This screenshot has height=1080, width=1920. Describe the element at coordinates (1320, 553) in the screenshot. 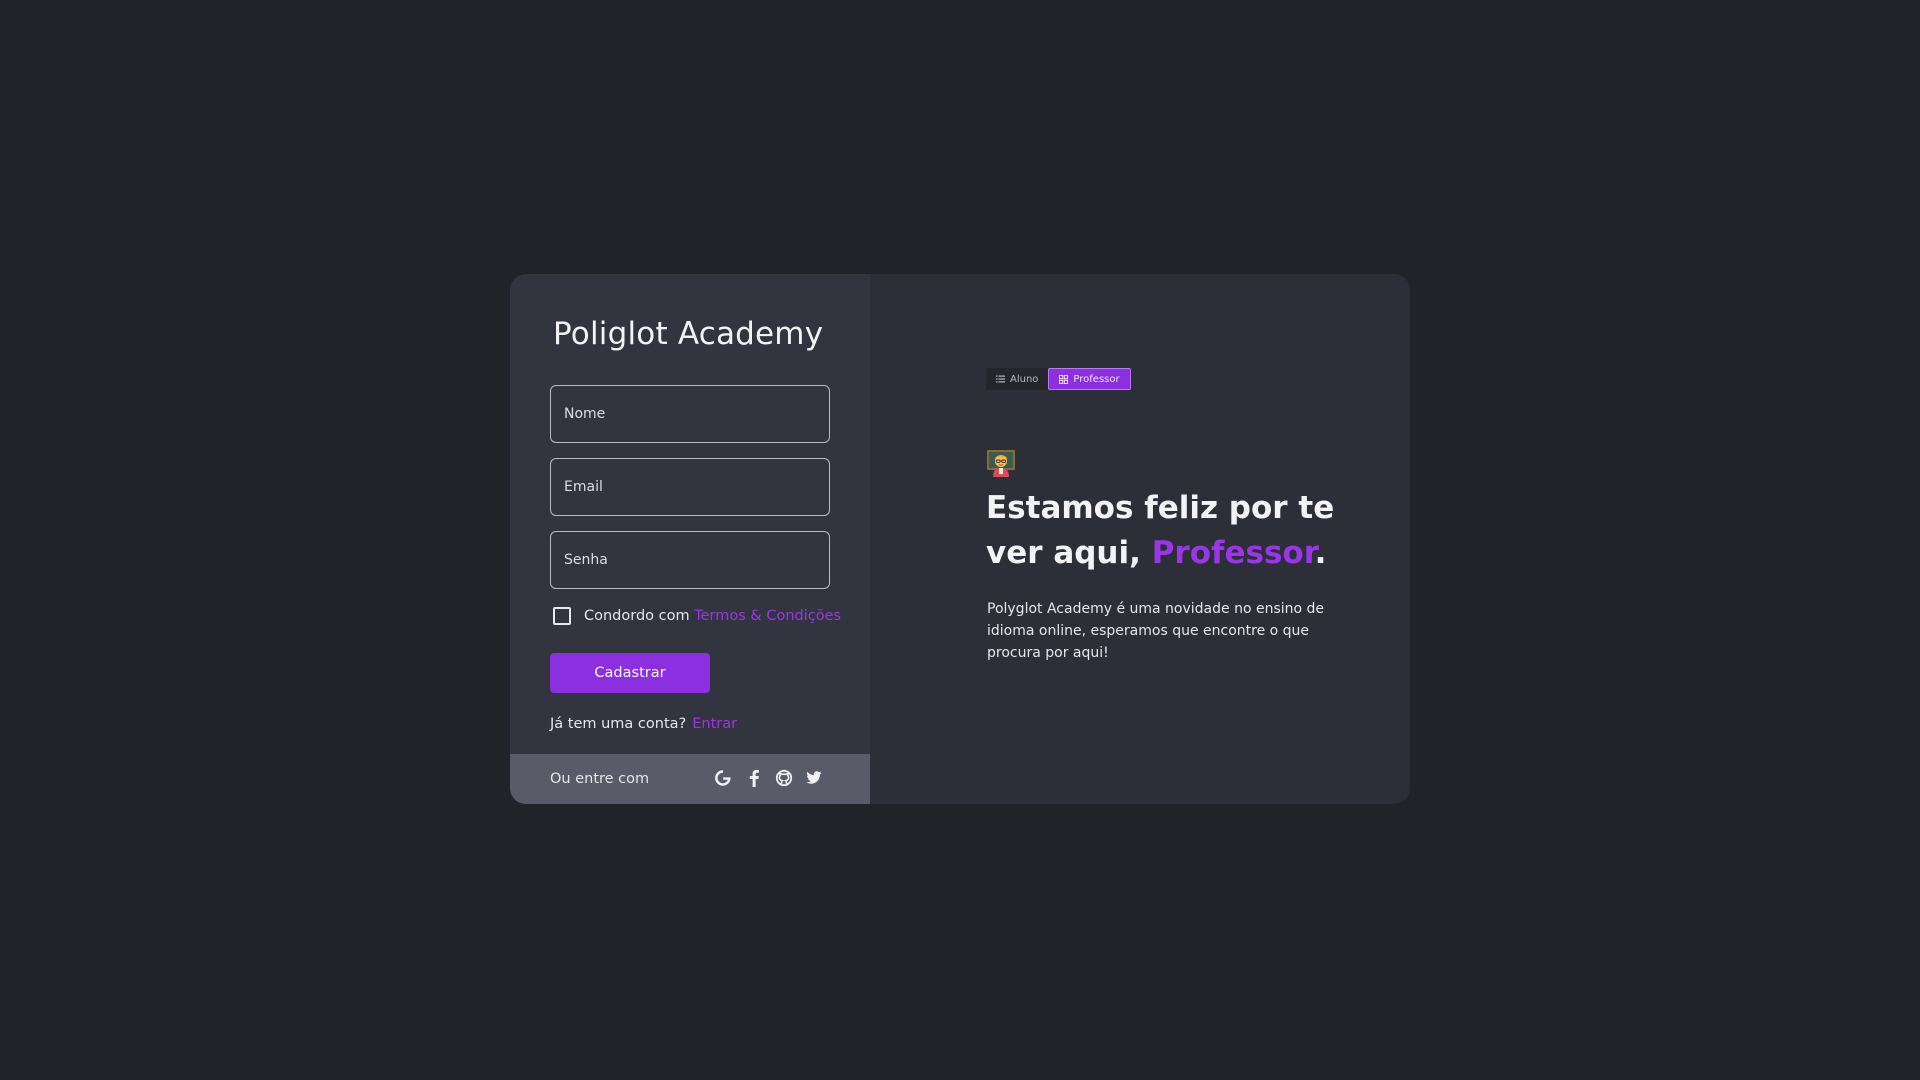

I see `headline-suffix: .` at that location.